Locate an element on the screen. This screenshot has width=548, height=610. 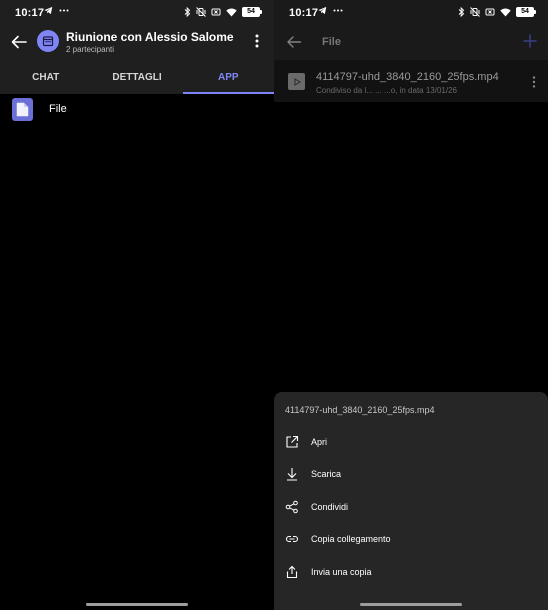
calendar-icon is located at coordinates (48, 41).